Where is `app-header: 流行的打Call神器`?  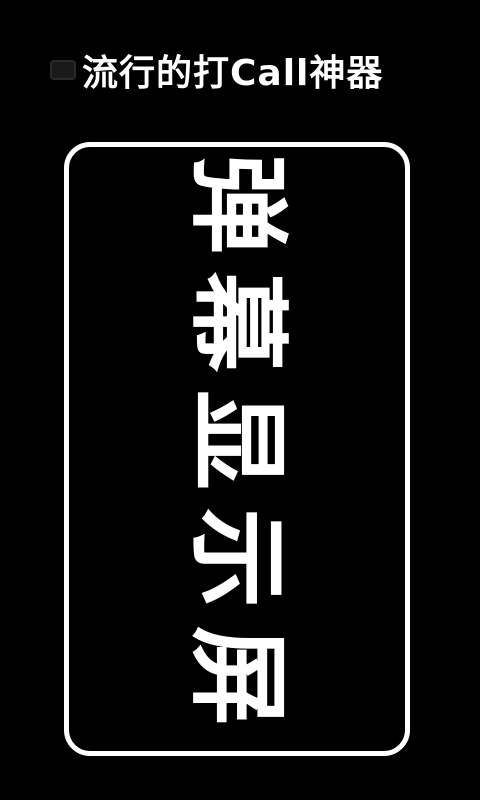 app-header: 流行的打Call神器 is located at coordinates (256, 70).